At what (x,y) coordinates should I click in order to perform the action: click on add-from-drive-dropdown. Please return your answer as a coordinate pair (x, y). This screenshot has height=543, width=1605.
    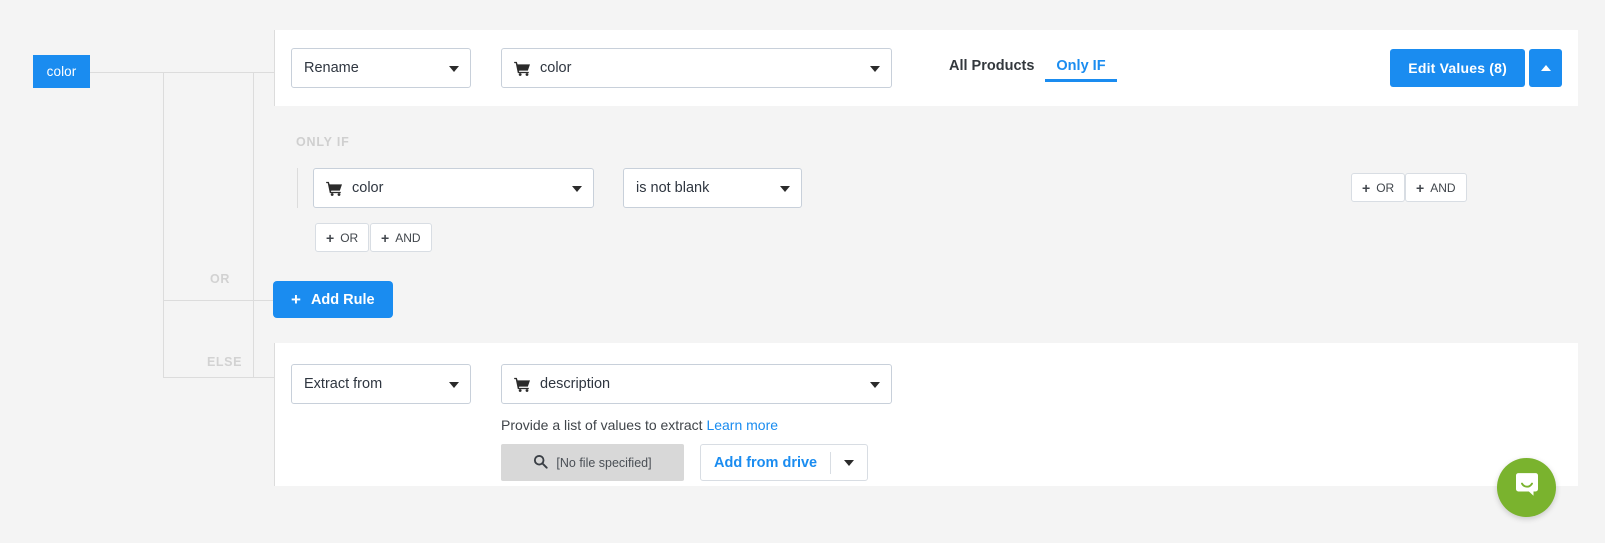
    Looking at the image, I should click on (849, 462).